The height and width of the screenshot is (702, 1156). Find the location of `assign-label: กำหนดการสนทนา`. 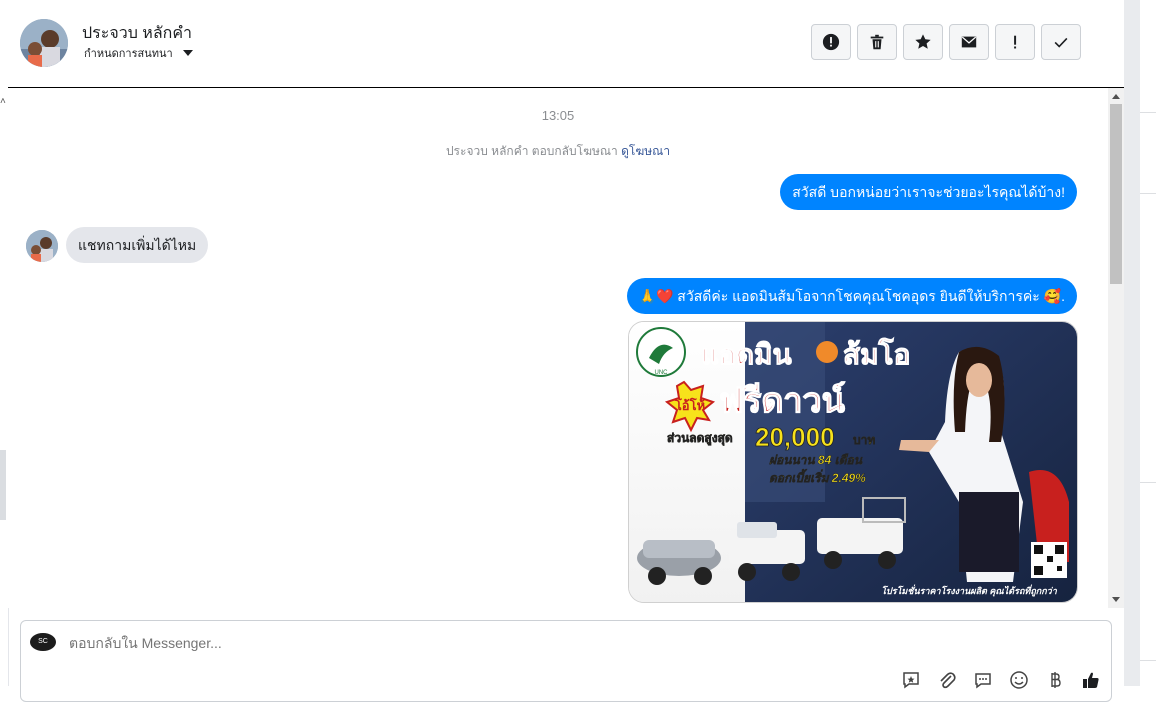

assign-label: กำหนดการสนทนา is located at coordinates (128, 54).